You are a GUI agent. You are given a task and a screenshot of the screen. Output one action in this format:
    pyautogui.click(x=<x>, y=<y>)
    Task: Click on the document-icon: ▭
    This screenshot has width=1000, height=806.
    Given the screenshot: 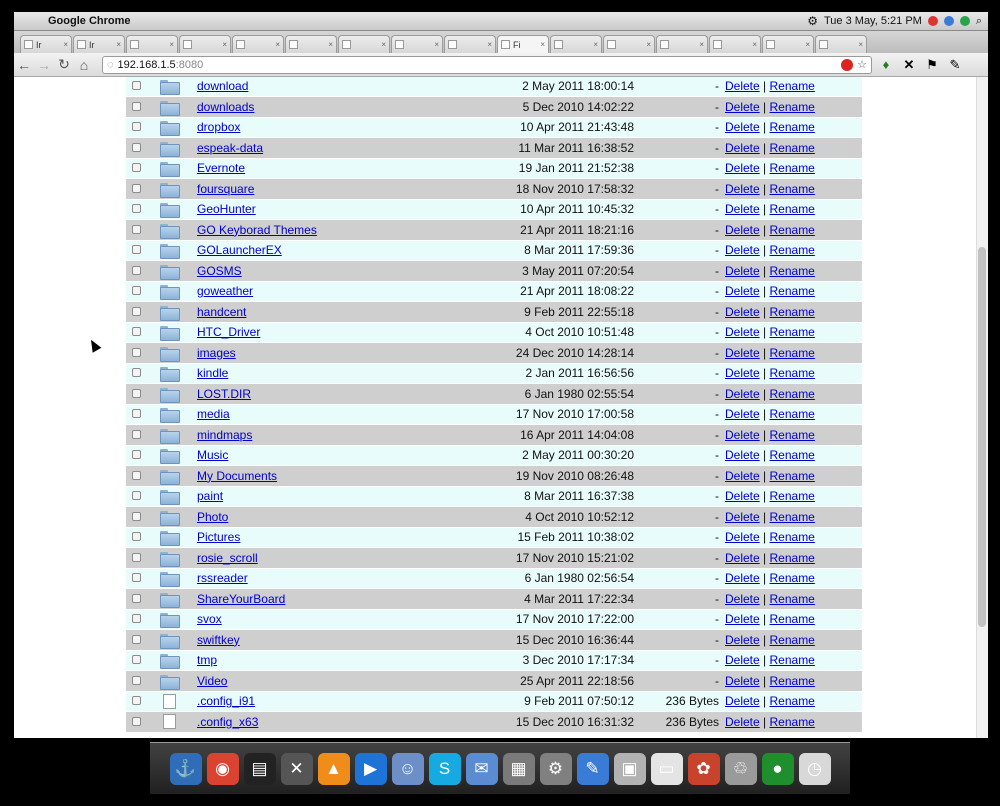 What is the action you would take?
    pyautogui.click(x=666, y=768)
    